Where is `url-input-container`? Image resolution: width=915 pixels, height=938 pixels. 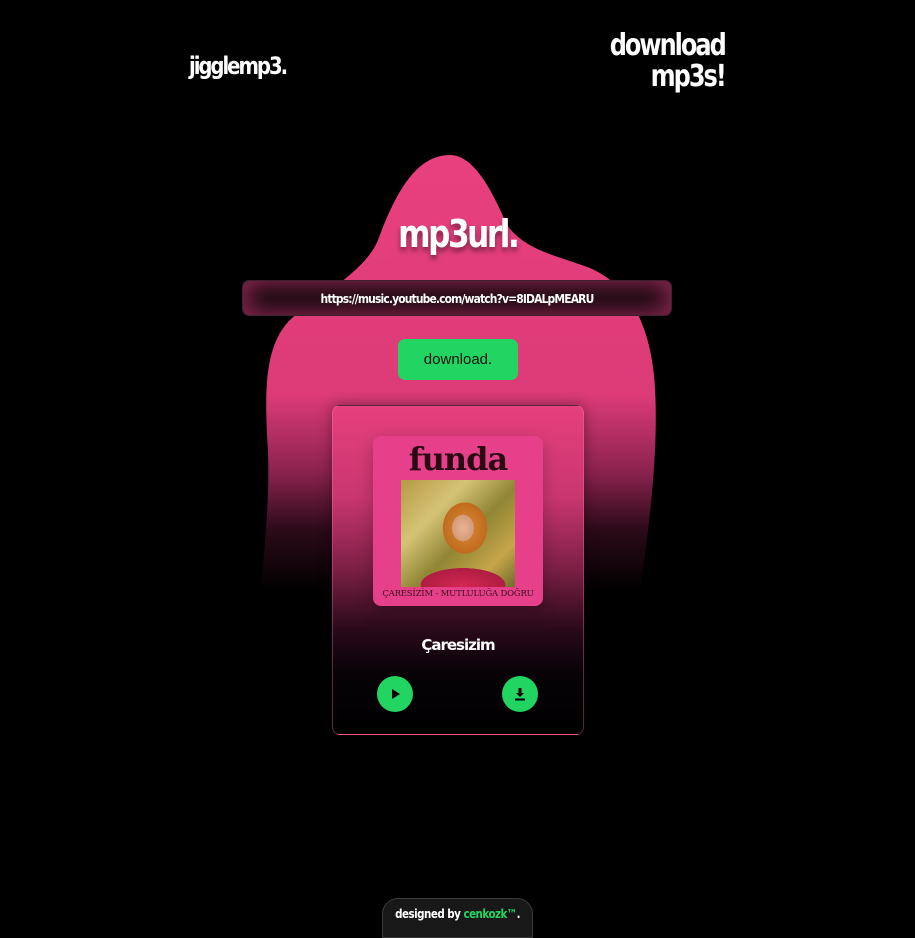 url-input-container is located at coordinates (457, 298).